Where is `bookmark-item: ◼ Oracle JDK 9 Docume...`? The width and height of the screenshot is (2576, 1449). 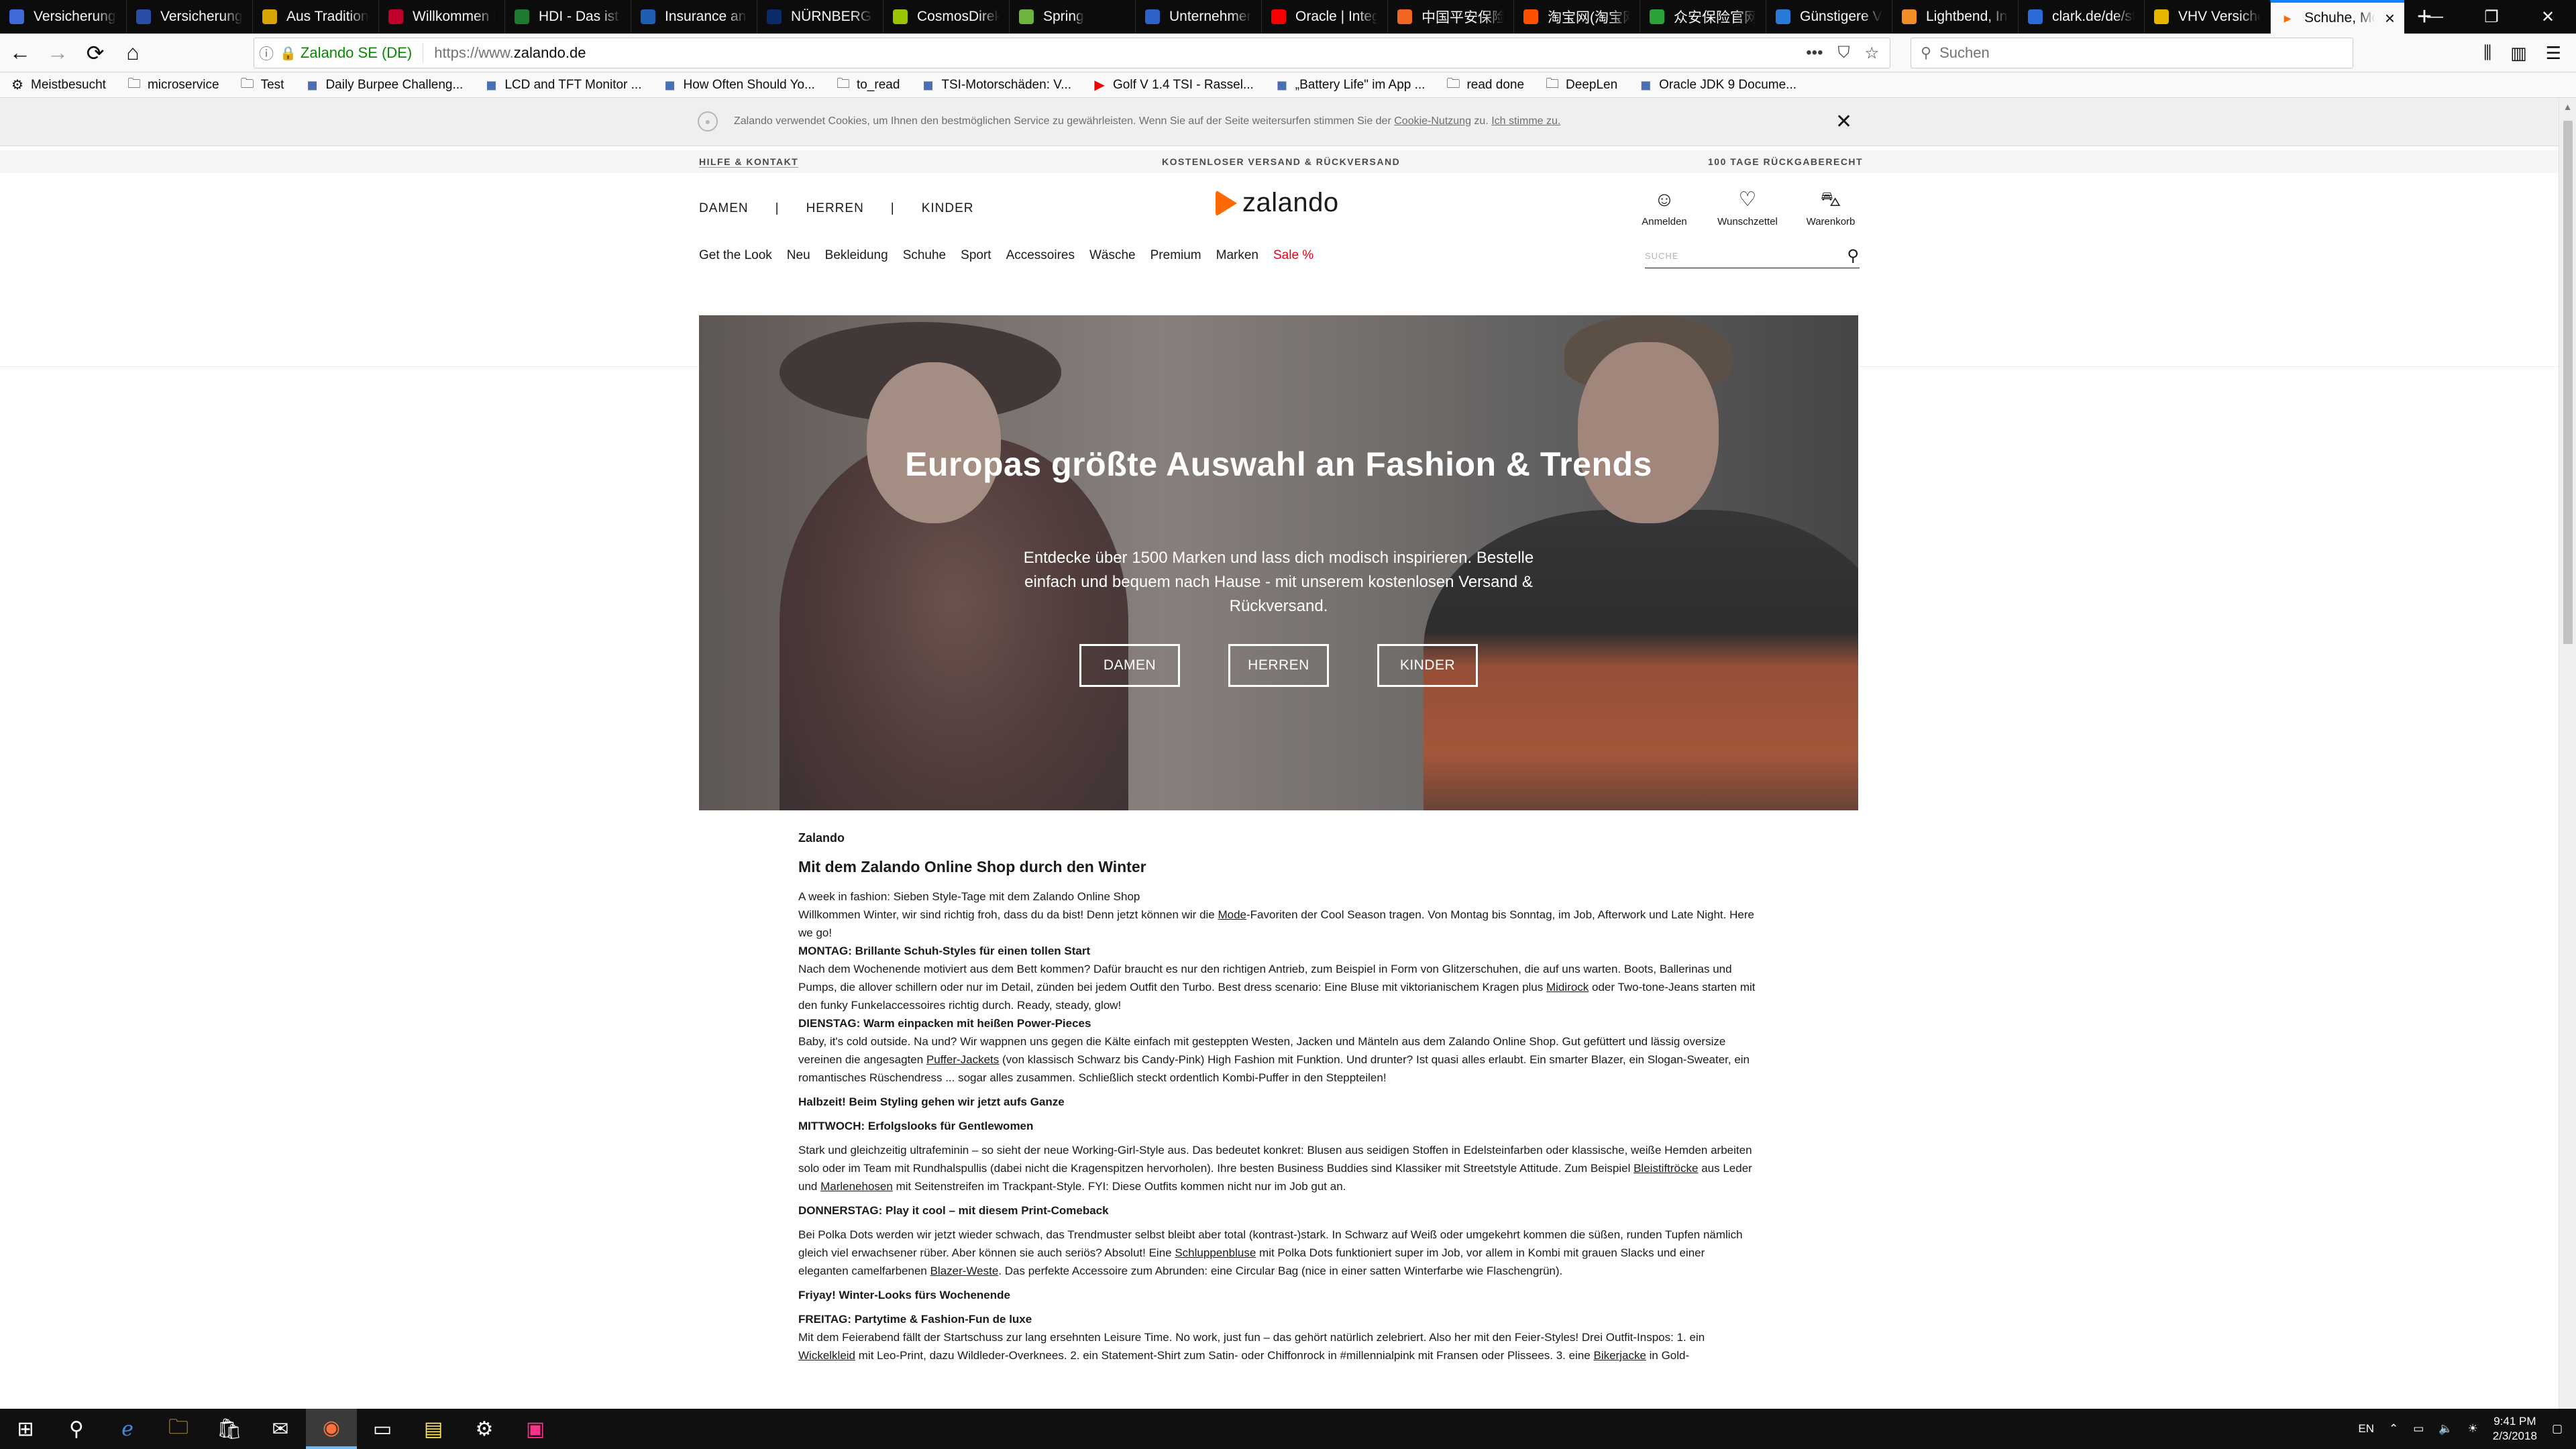
bookmark-item: ◼ Oracle JDK 9 Docume... is located at coordinates (1717, 84).